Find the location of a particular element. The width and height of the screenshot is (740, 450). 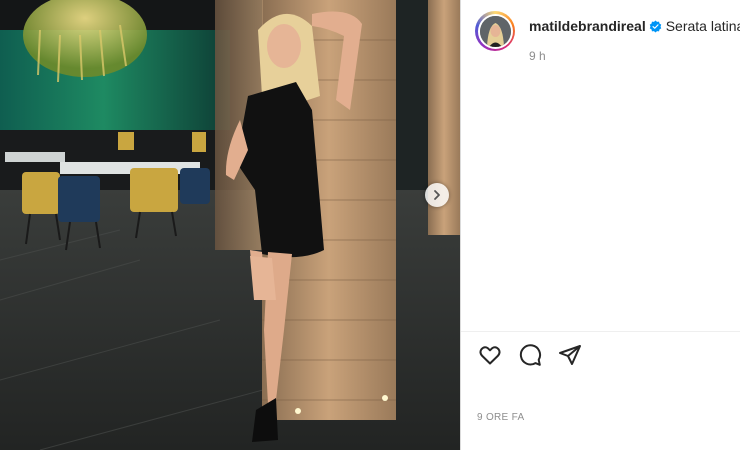

share-button is located at coordinates (570, 357).